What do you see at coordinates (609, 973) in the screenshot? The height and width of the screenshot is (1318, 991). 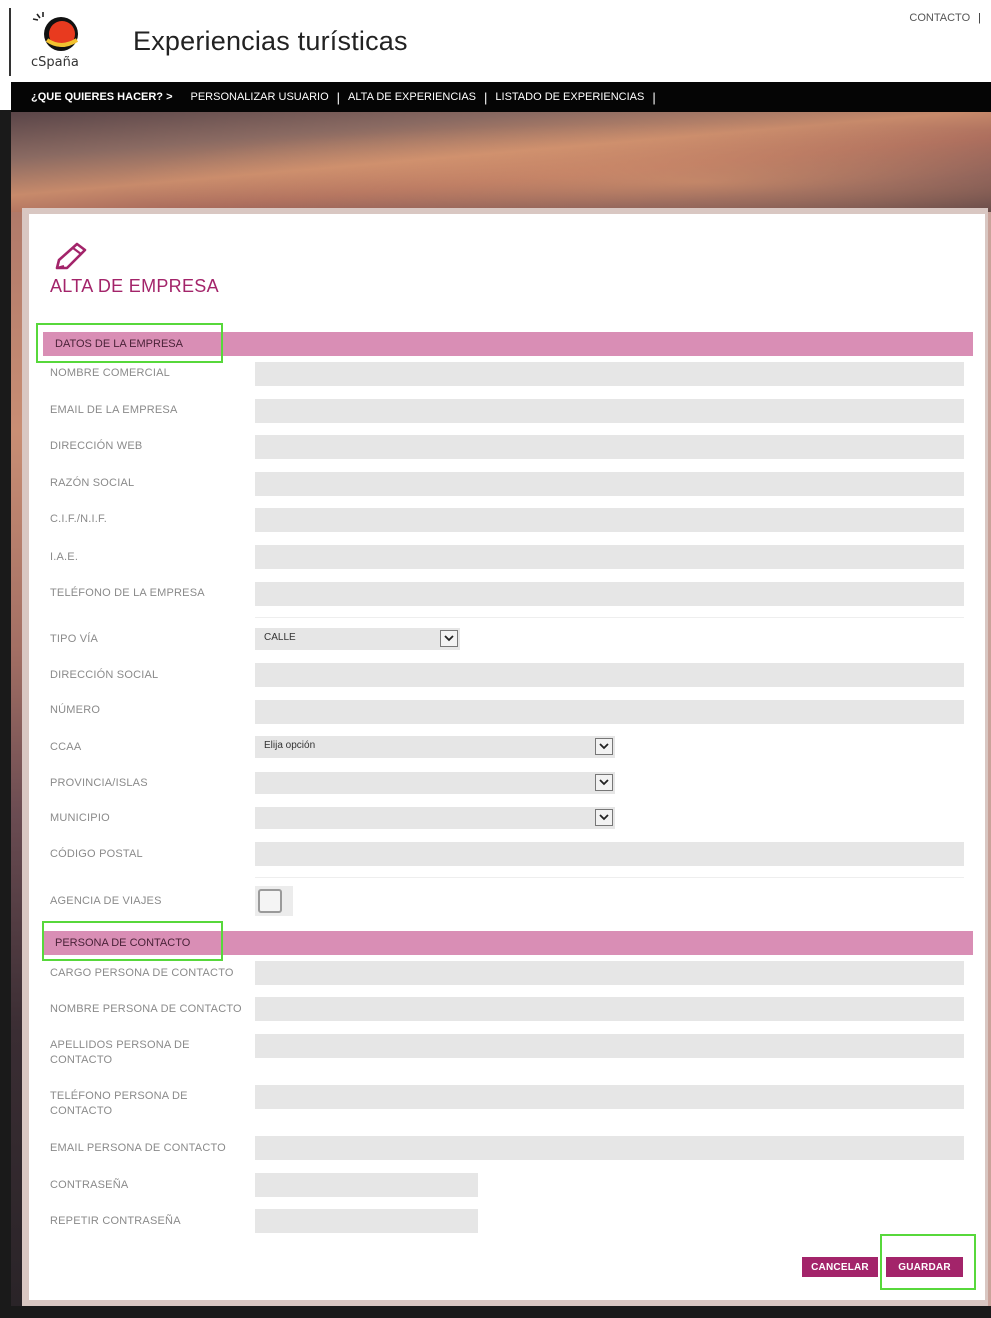 I see `cargo-contacto-field` at bounding box center [609, 973].